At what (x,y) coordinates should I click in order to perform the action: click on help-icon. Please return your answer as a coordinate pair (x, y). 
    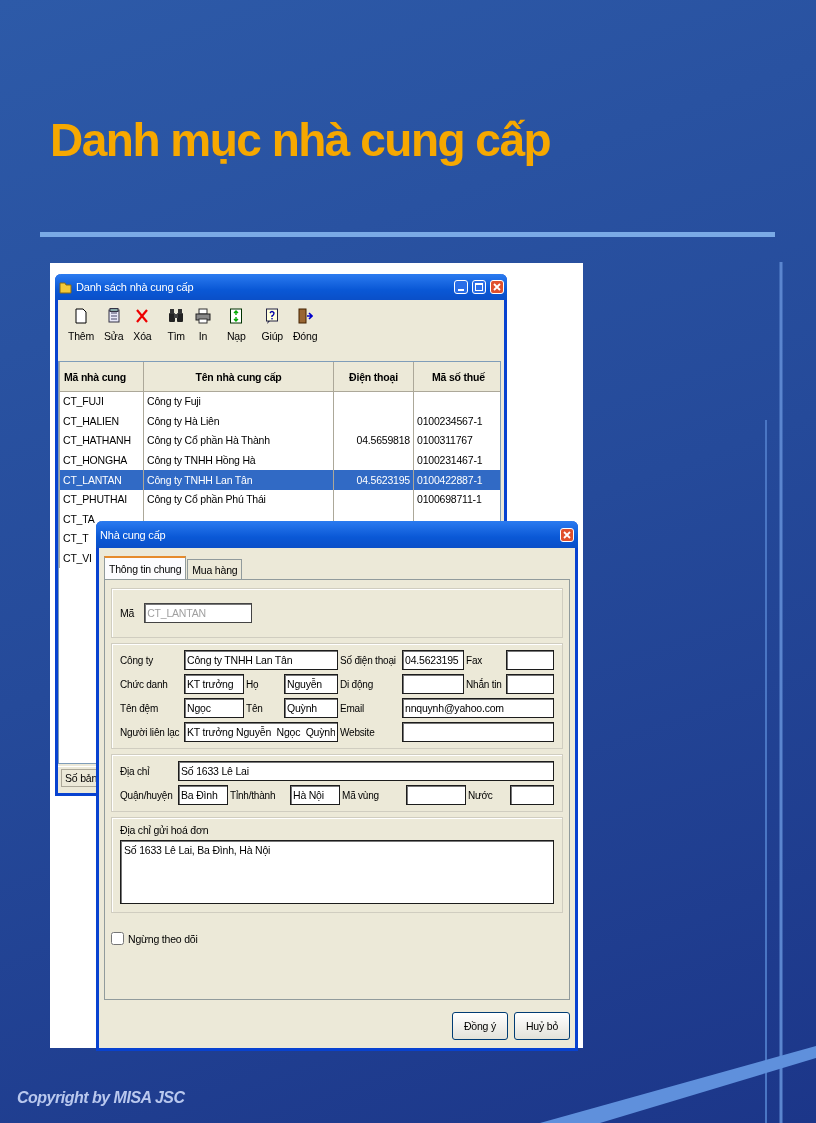
    Looking at the image, I should click on (272, 316).